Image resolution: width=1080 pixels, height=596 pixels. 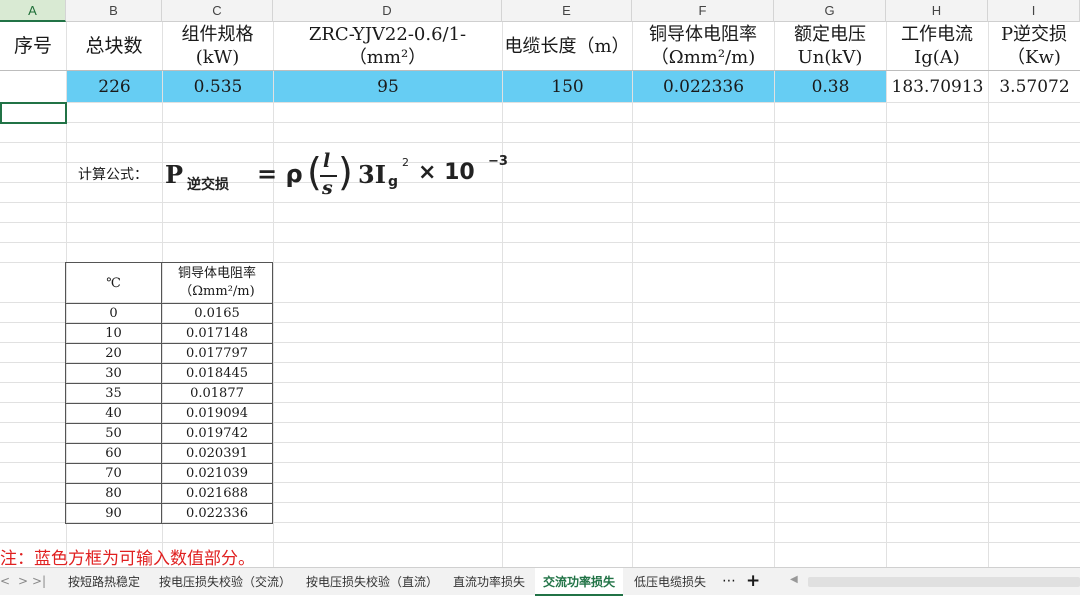 I want to click on table-cell-resist: 0.021039, so click(x=217, y=473).